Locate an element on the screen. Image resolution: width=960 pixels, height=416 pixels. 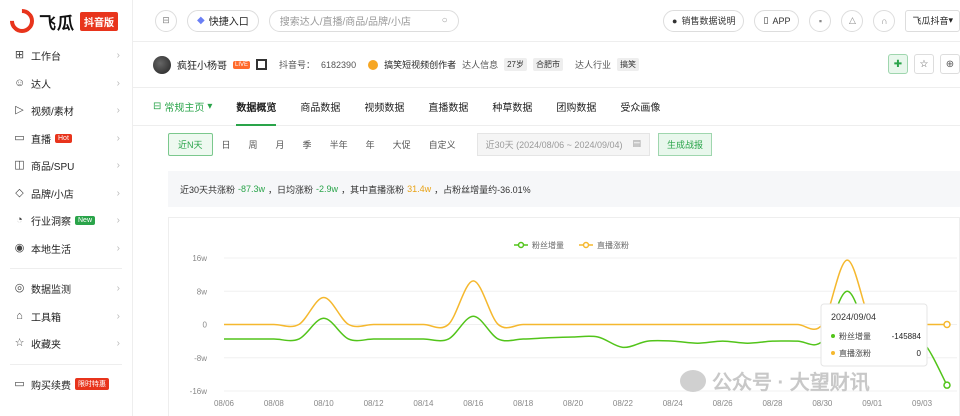
diamond-icon: ◆ is located at coordinates (201, 20).